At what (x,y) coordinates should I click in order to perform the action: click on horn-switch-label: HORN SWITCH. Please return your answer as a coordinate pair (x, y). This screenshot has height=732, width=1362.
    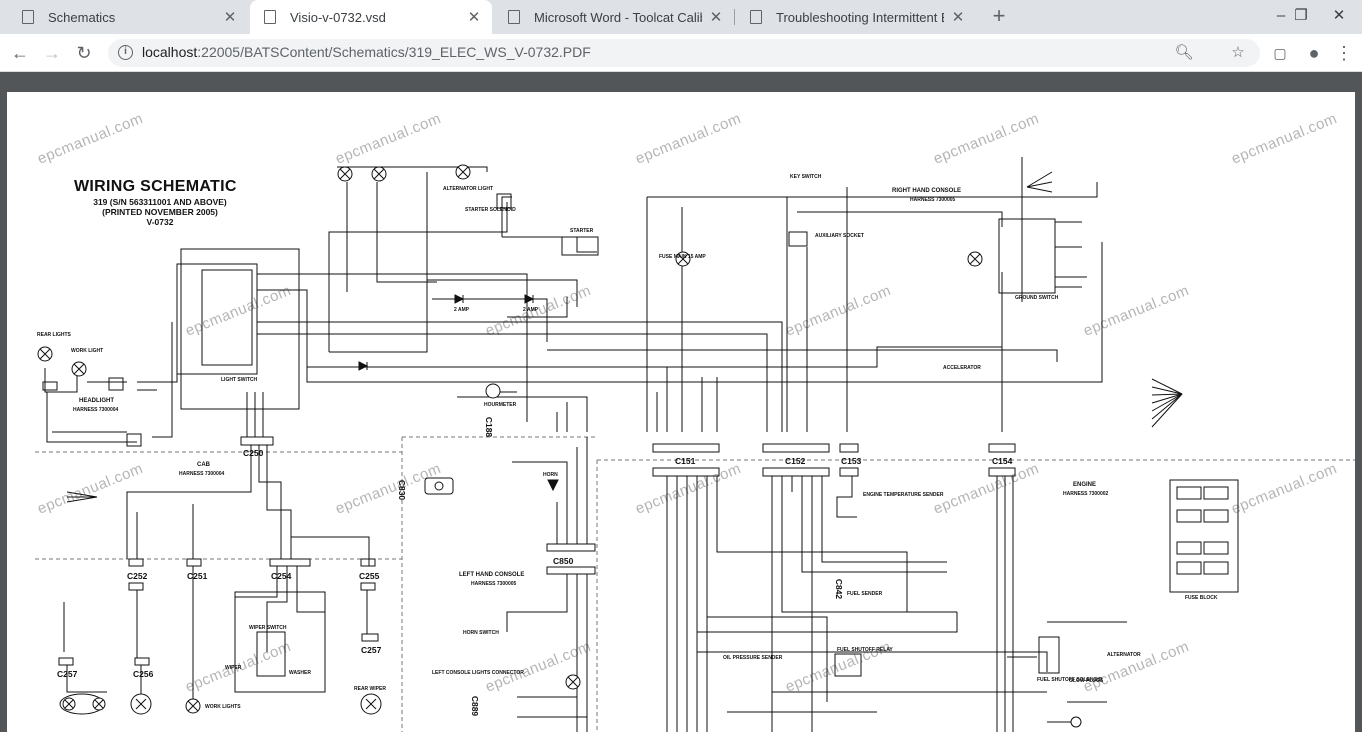
    Looking at the image, I should click on (481, 633).